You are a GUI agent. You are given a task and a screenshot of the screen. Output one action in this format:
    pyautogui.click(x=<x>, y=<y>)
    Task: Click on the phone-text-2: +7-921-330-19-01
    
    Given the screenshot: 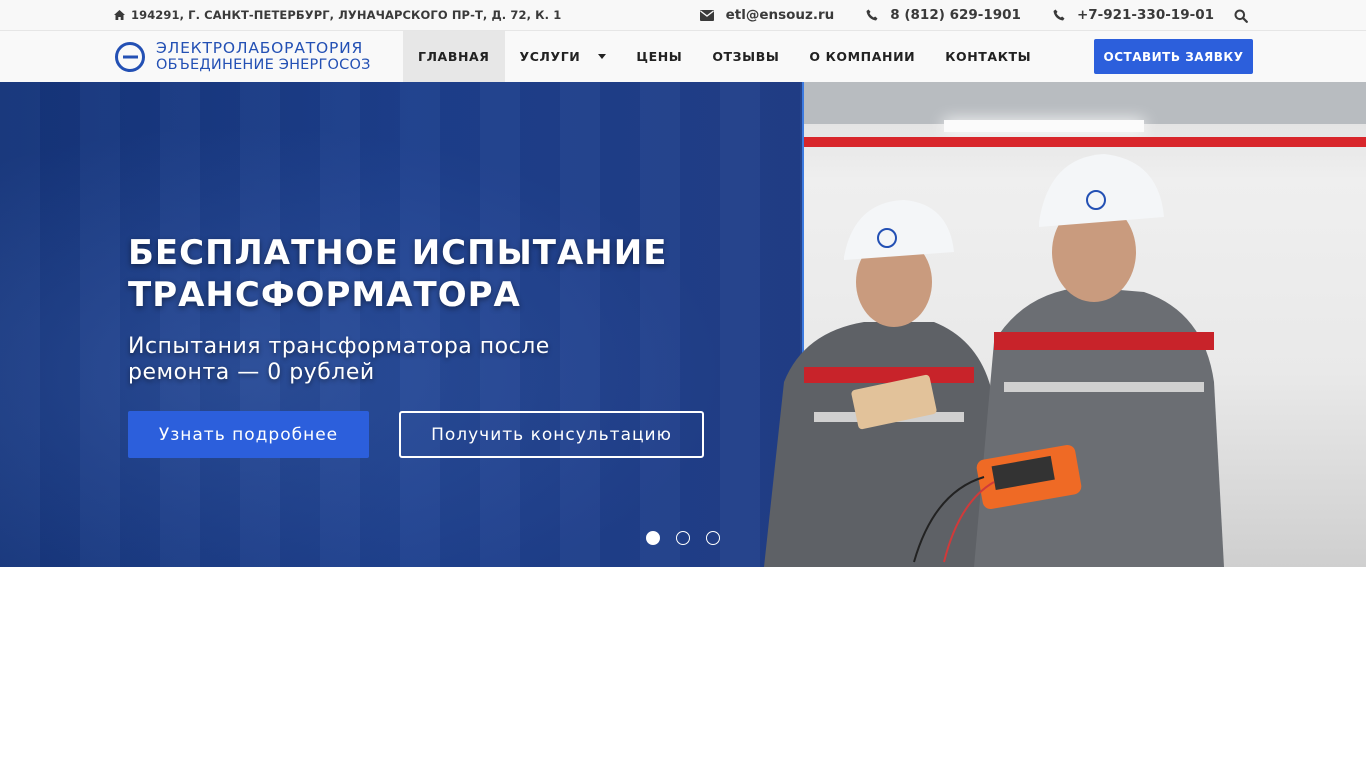 What is the action you would take?
    pyautogui.click(x=1145, y=15)
    